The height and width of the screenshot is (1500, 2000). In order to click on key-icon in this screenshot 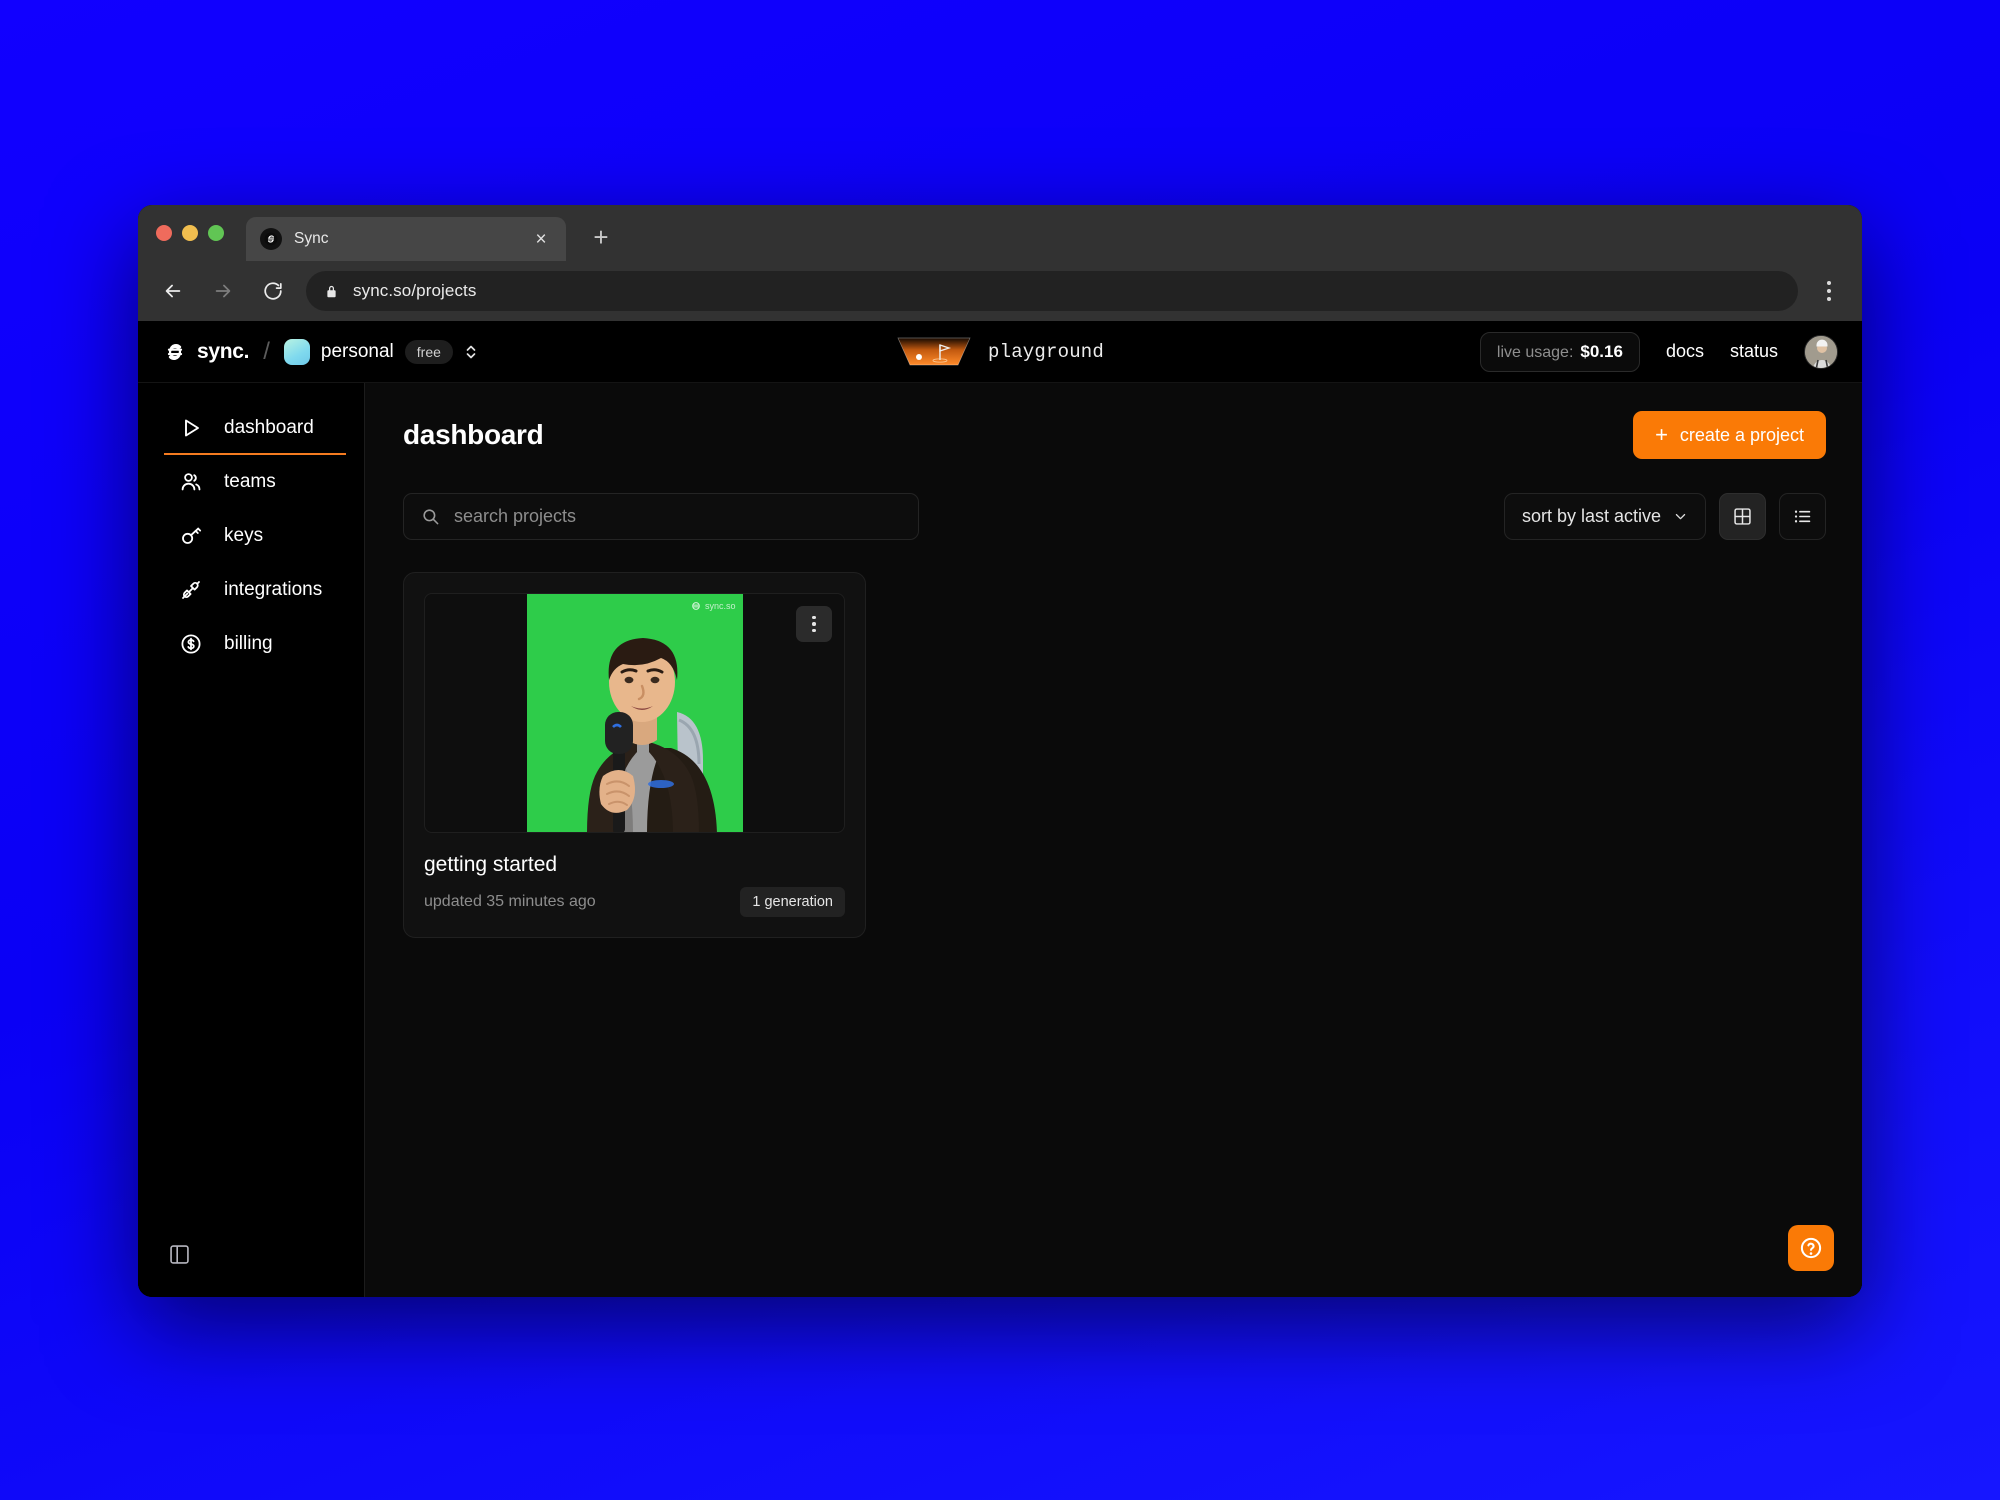, I will do `click(191, 536)`.